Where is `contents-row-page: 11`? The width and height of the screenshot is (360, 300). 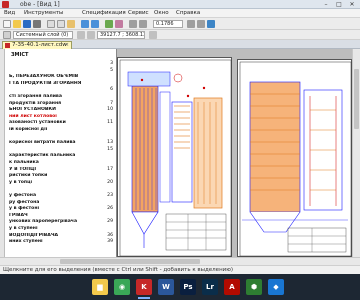 contents-row-page: 11 is located at coordinates (110, 123).